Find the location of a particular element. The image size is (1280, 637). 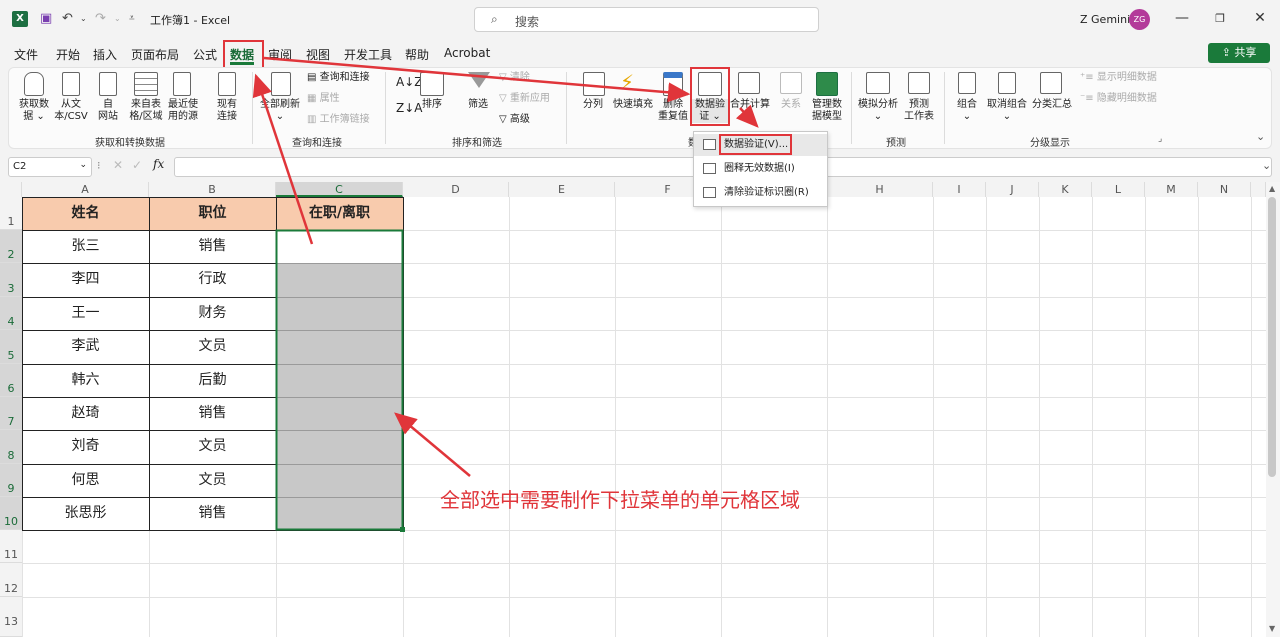

arrow-to-menu-item is located at coordinates (747, 116).